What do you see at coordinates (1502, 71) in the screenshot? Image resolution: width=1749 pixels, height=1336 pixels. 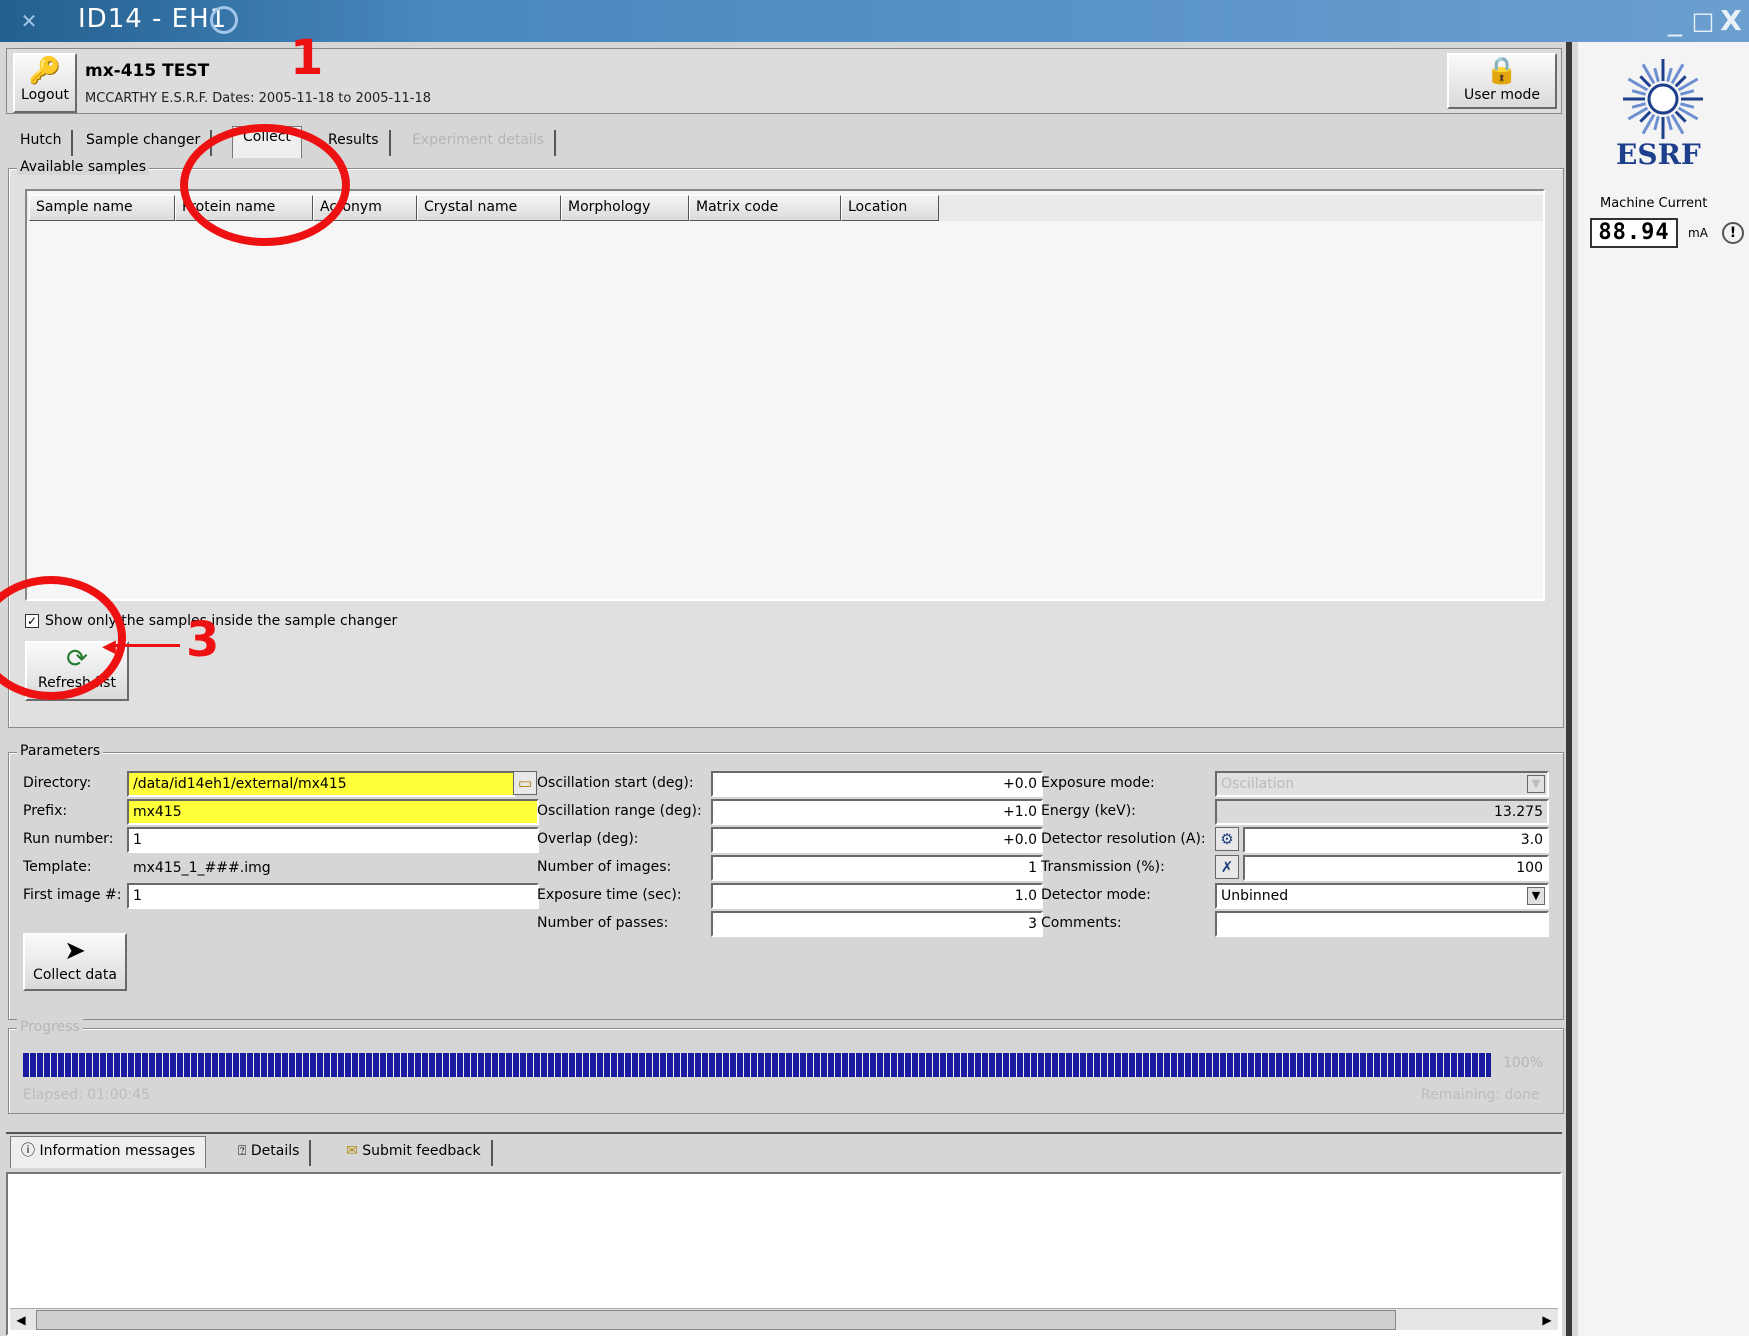 I see `lock-icon: 🔒` at bounding box center [1502, 71].